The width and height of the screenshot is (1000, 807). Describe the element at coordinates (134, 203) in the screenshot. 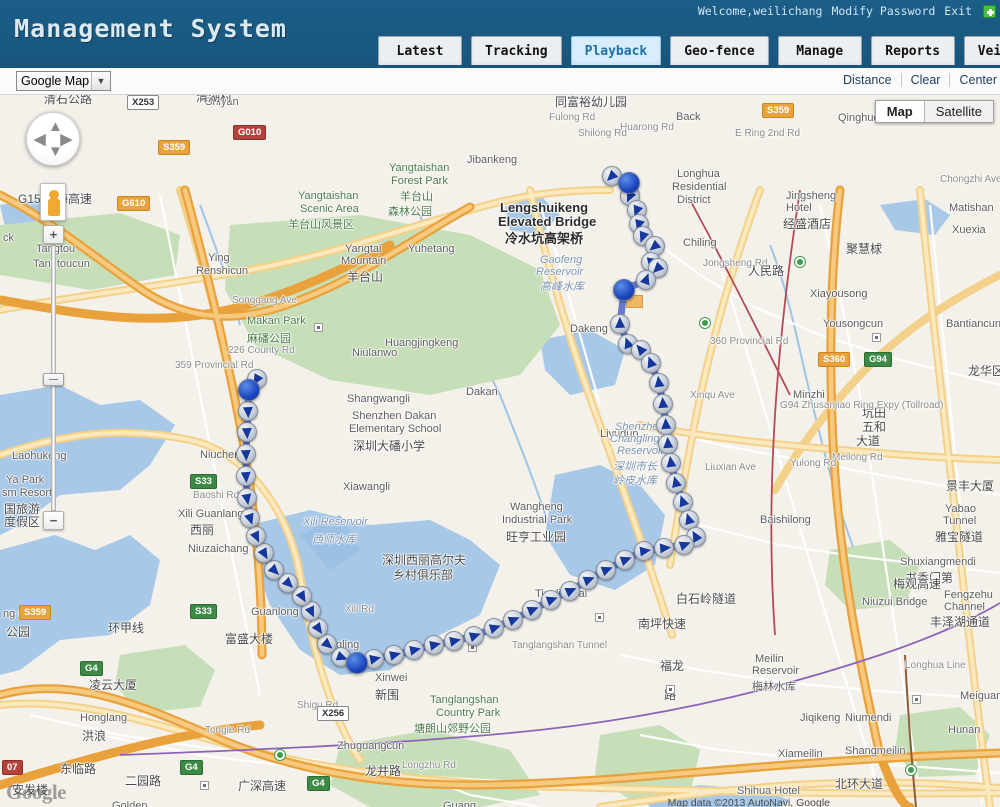

I see `road-shield: G610` at that location.